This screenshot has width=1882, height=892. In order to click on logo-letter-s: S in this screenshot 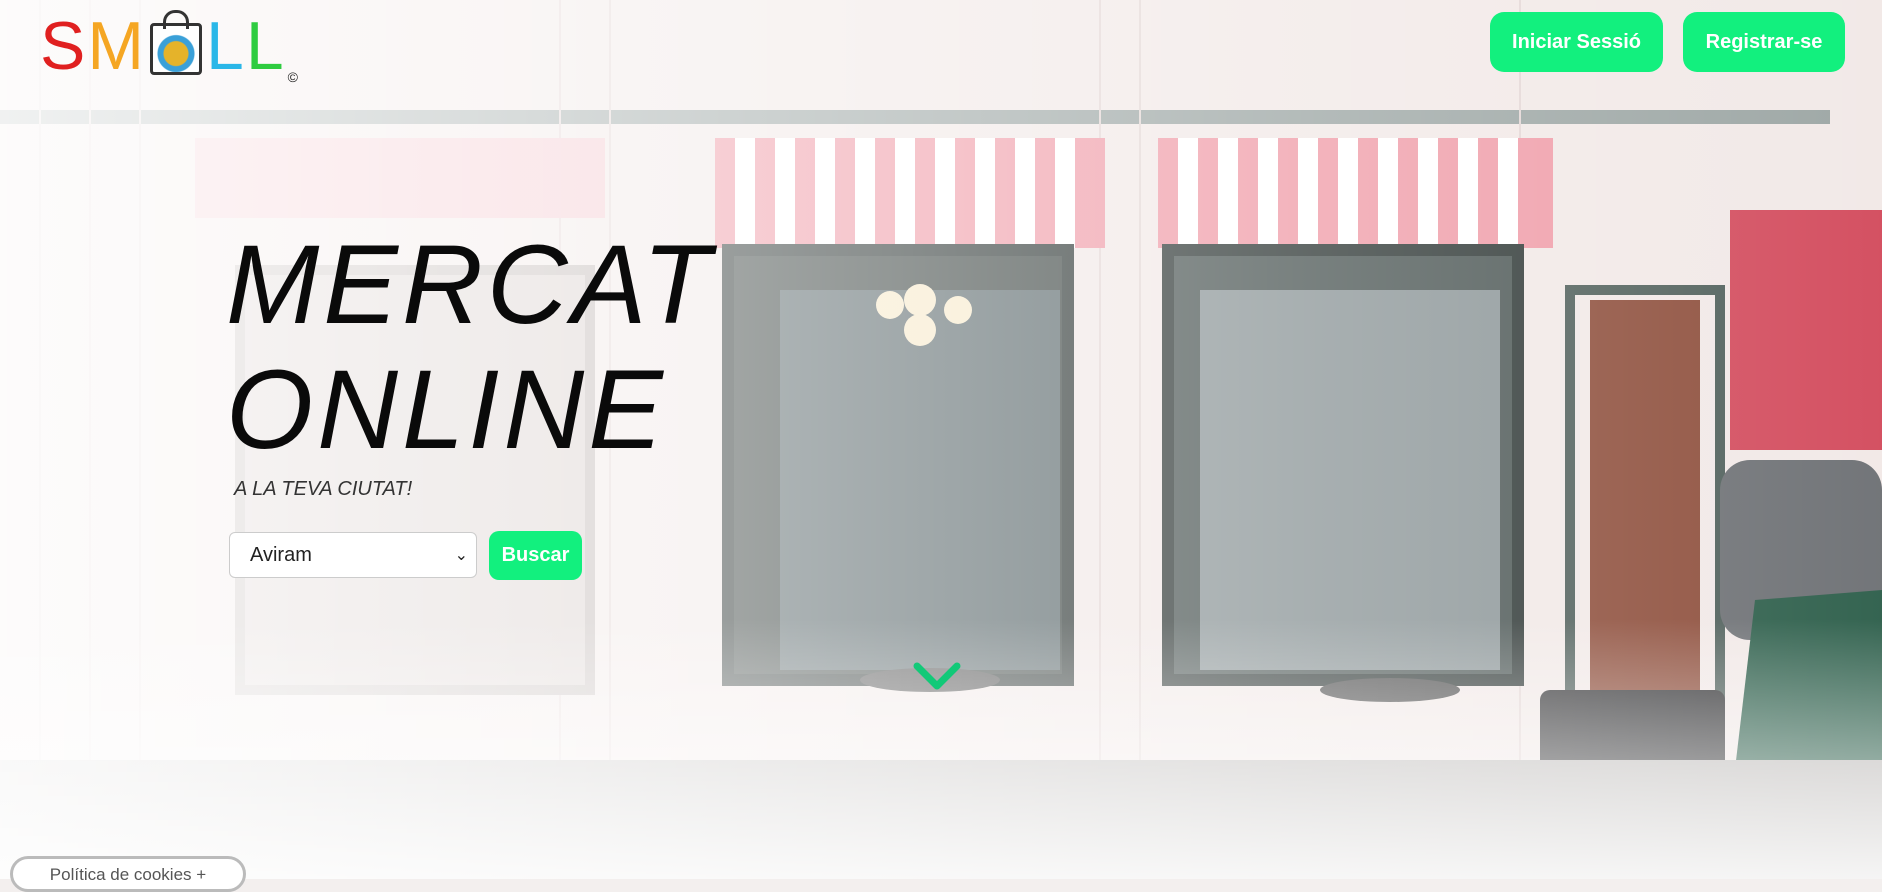, I will do `click(64, 46)`.